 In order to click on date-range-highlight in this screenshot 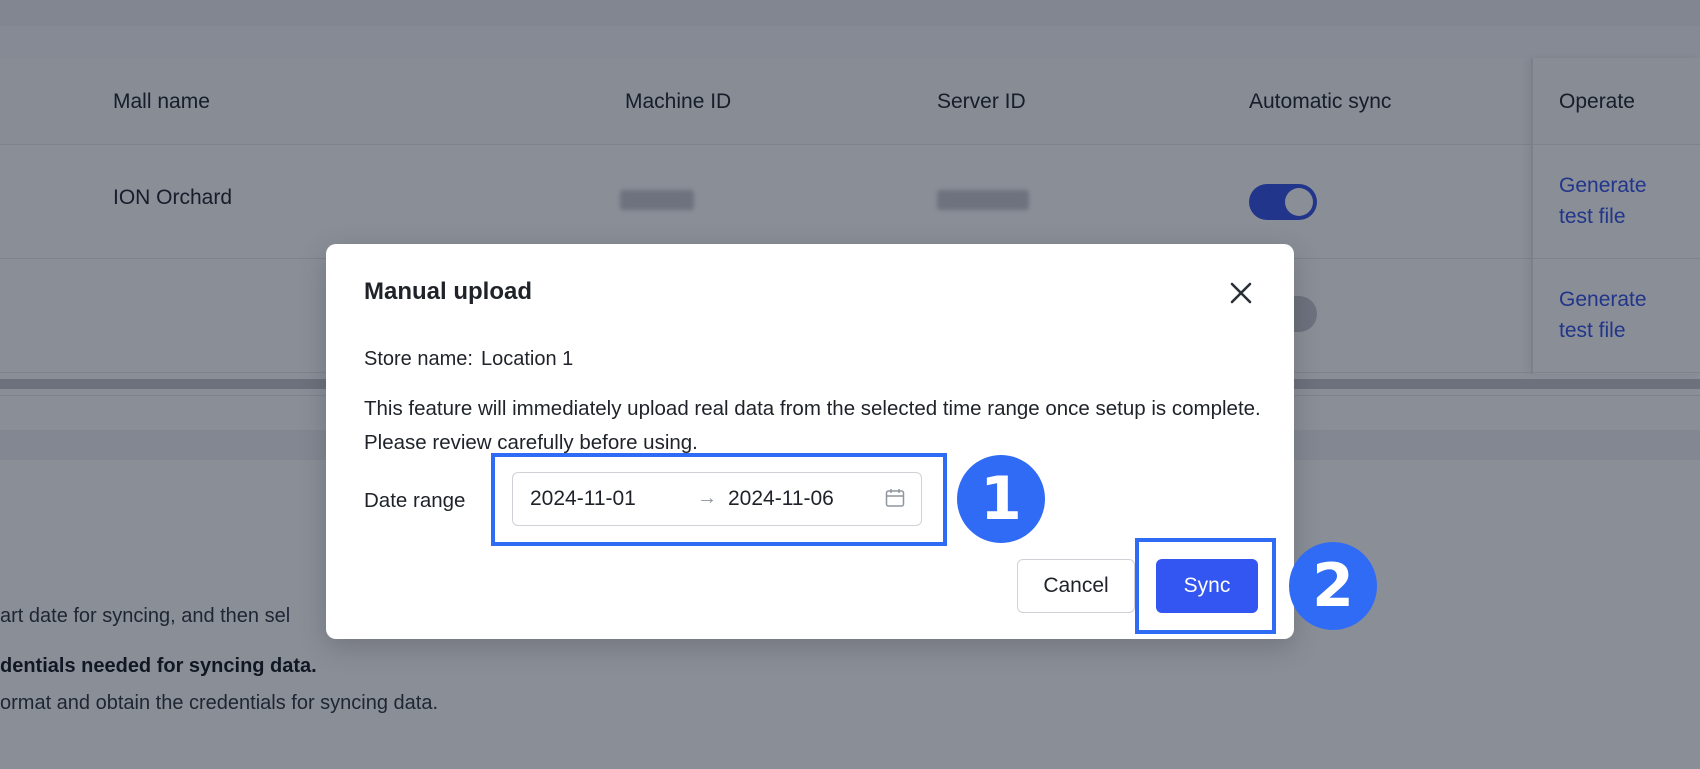, I will do `click(719, 499)`.